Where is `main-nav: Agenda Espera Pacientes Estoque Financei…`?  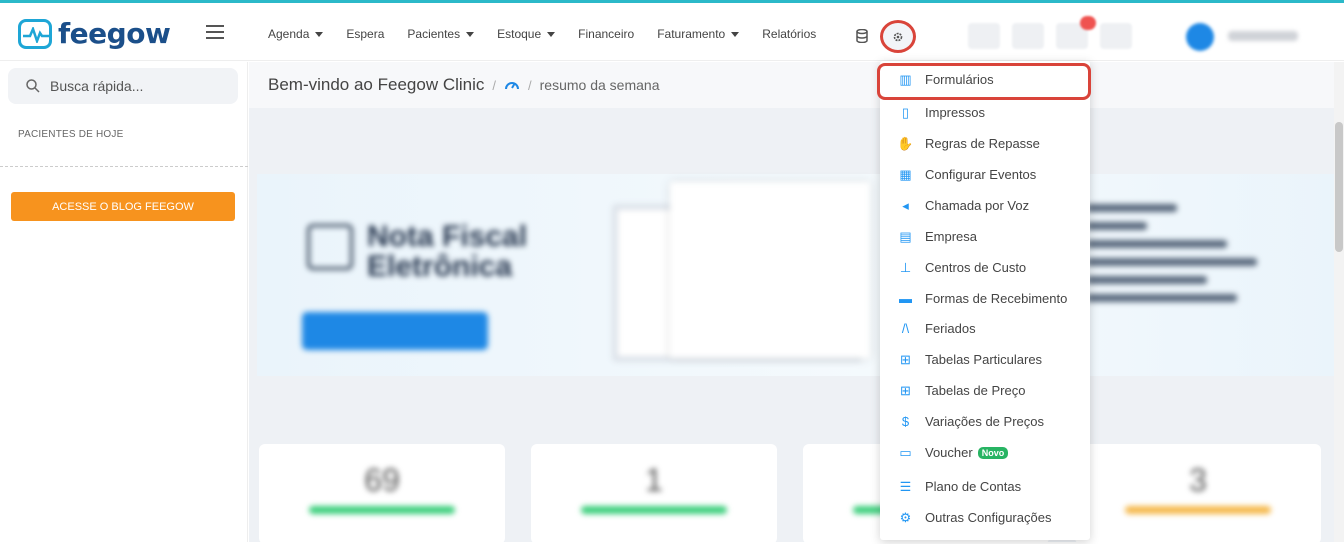
main-nav: Agenda Espera Pacientes Estoque Financei… is located at coordinates (553, 34).